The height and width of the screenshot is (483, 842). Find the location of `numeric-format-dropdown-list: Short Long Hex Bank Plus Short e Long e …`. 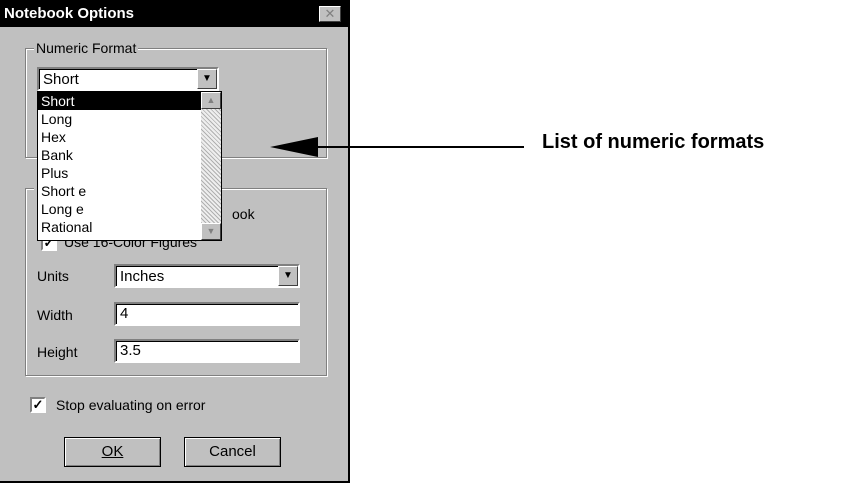

numeric-format-dropdown-list: Short Long Hex Bank Plus Short e Long e … is located at coordinates (129, 166).